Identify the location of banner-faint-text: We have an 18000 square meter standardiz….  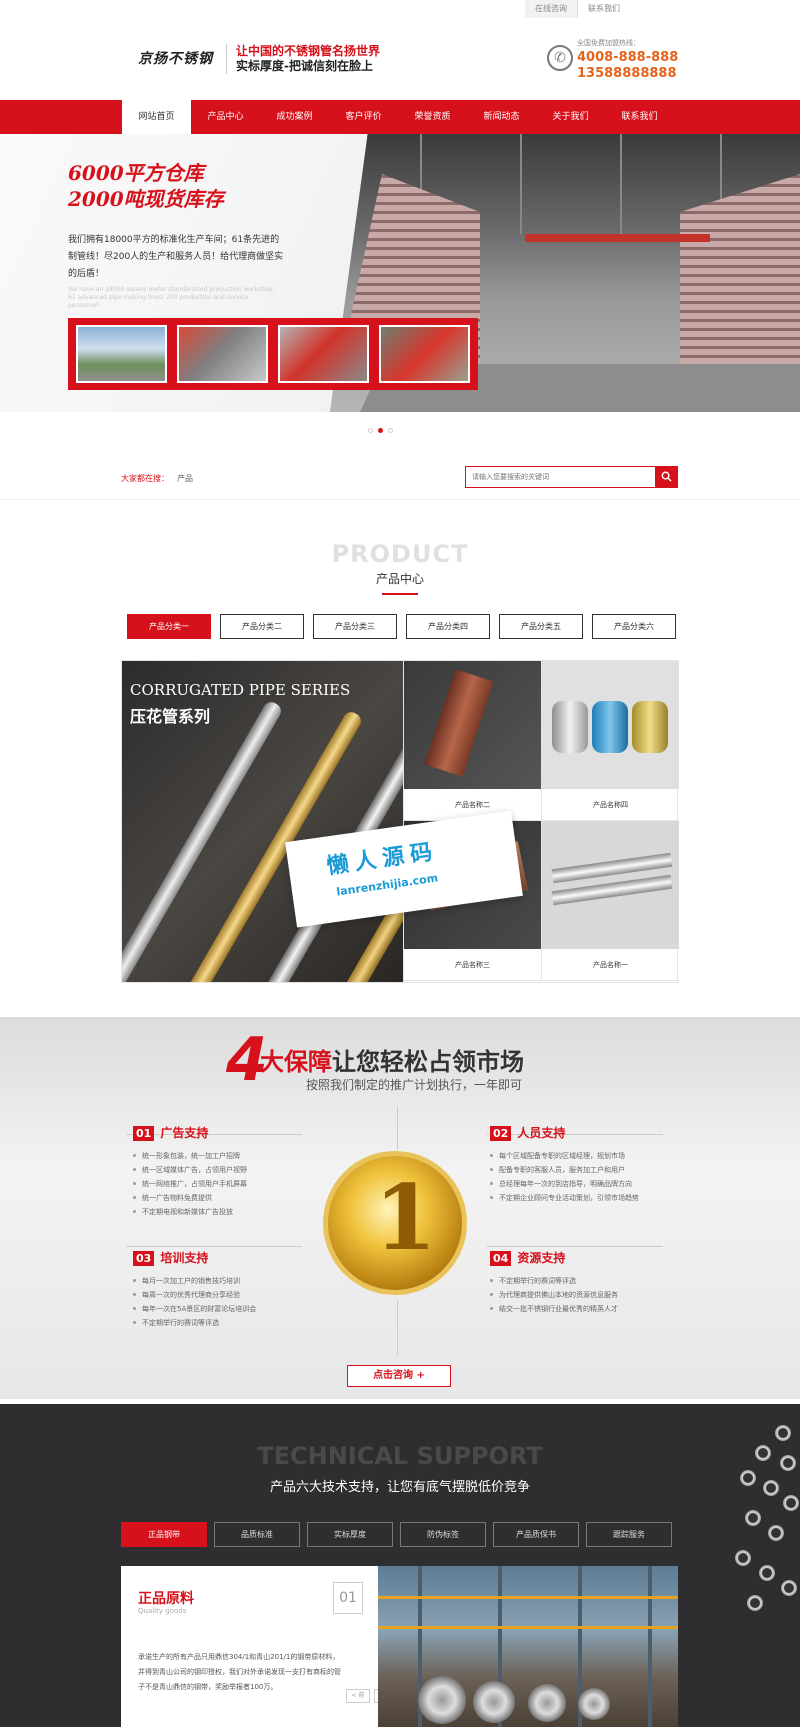
(171, 297).